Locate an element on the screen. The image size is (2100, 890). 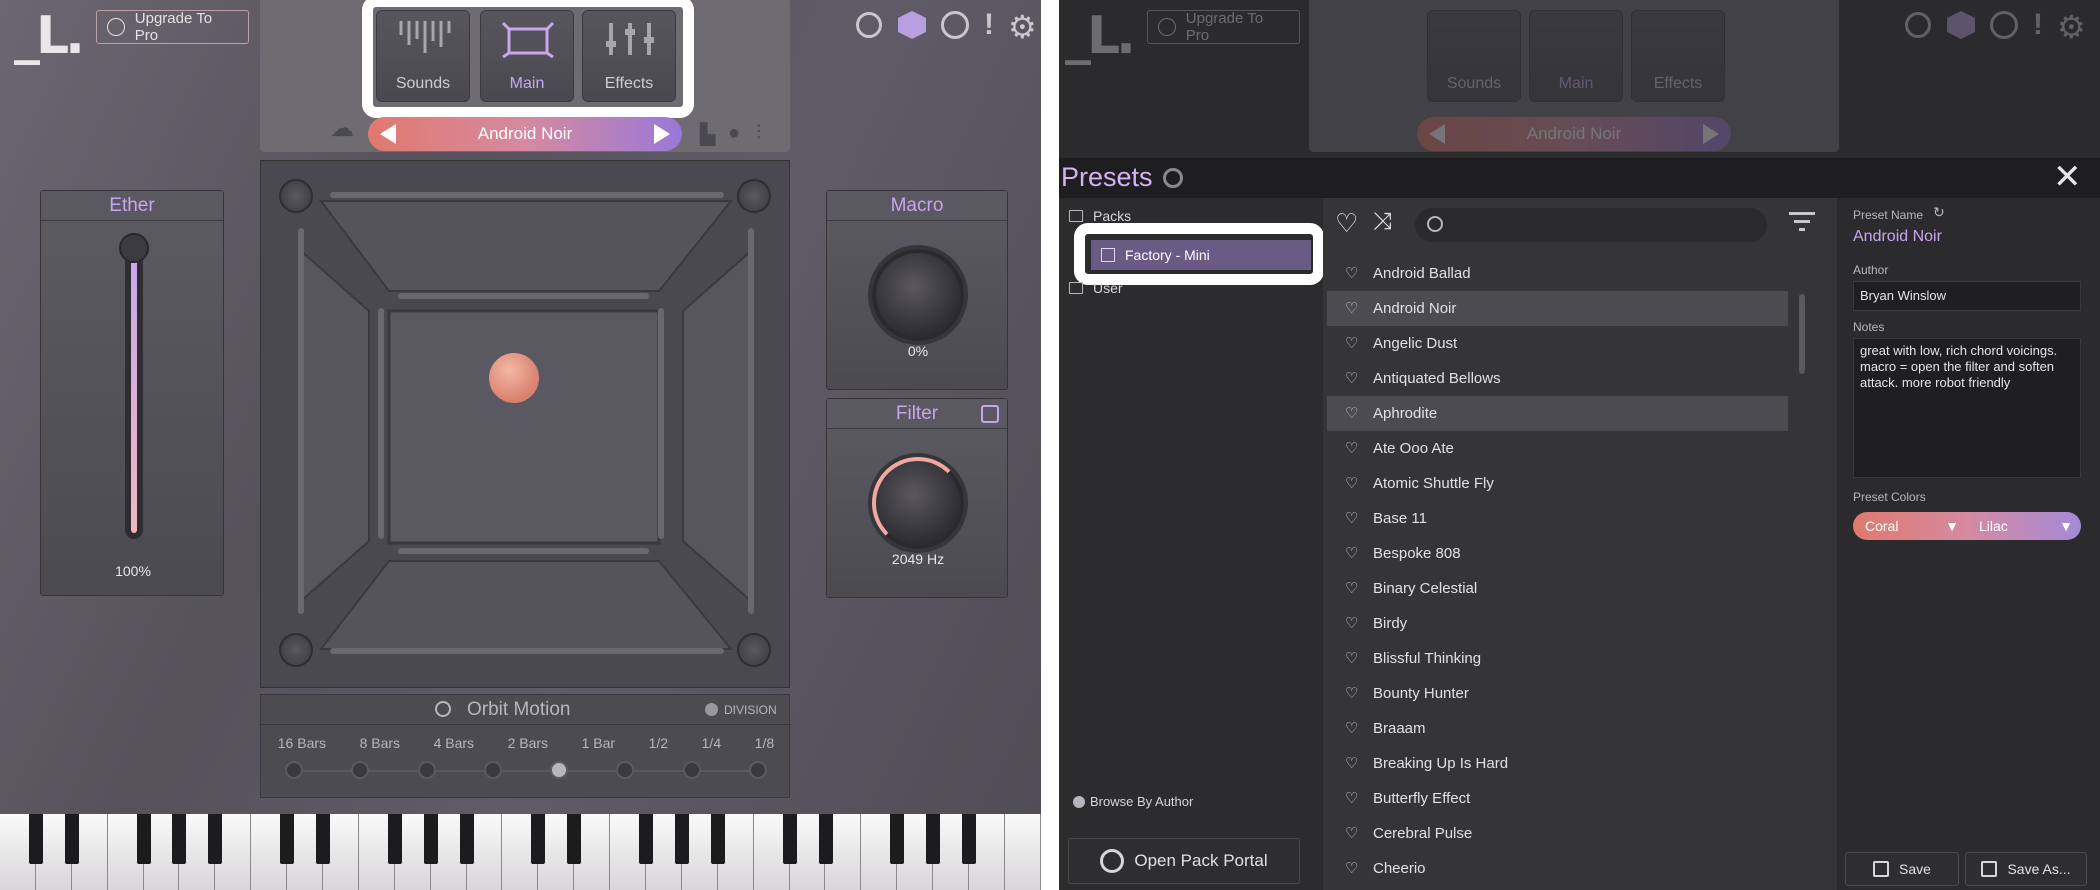
macro-knob is located at coordinates (918, 295).